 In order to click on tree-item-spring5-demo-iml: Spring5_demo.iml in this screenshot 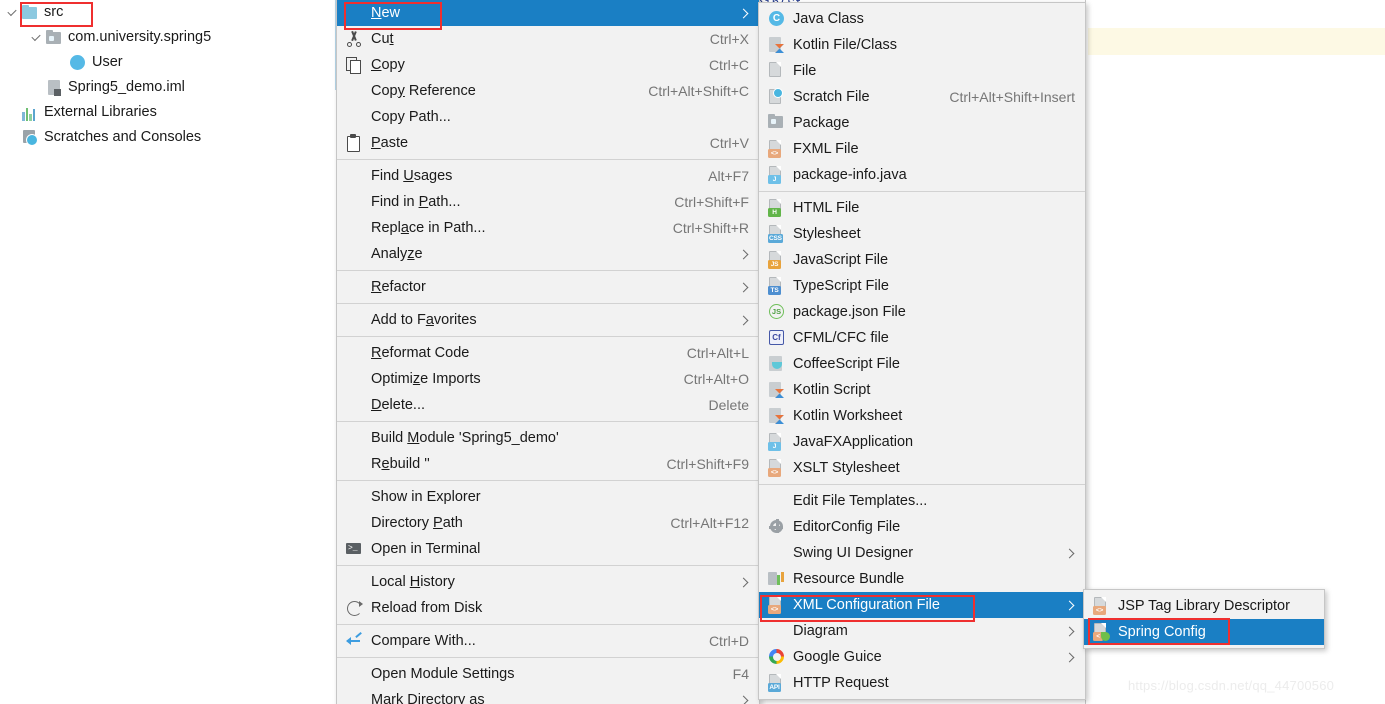, I will do `click(165, 87)`.